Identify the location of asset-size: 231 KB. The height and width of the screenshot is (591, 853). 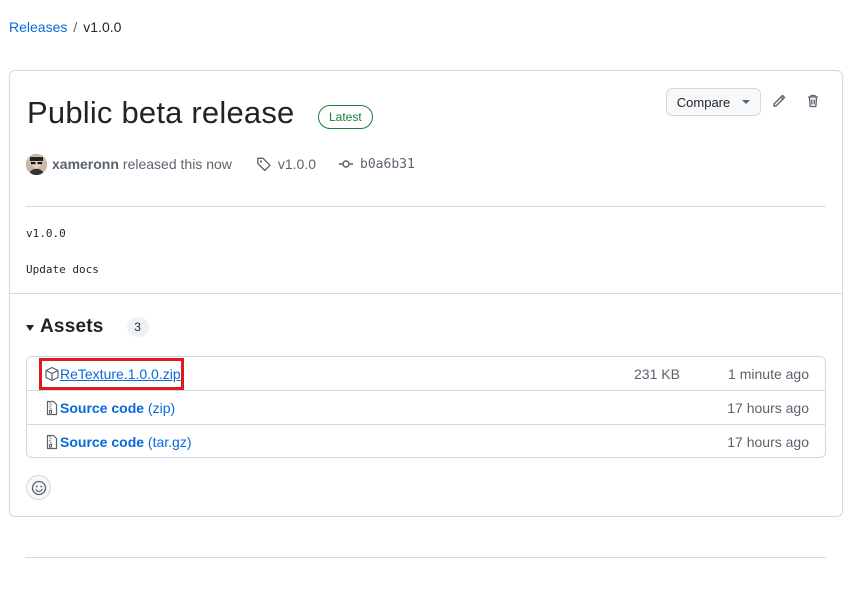
(657, 374).